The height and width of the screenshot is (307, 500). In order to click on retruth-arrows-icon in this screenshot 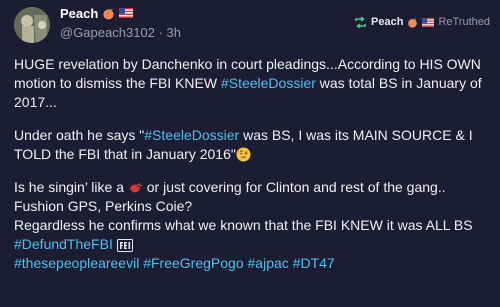, I will do `click(360, 22)`.